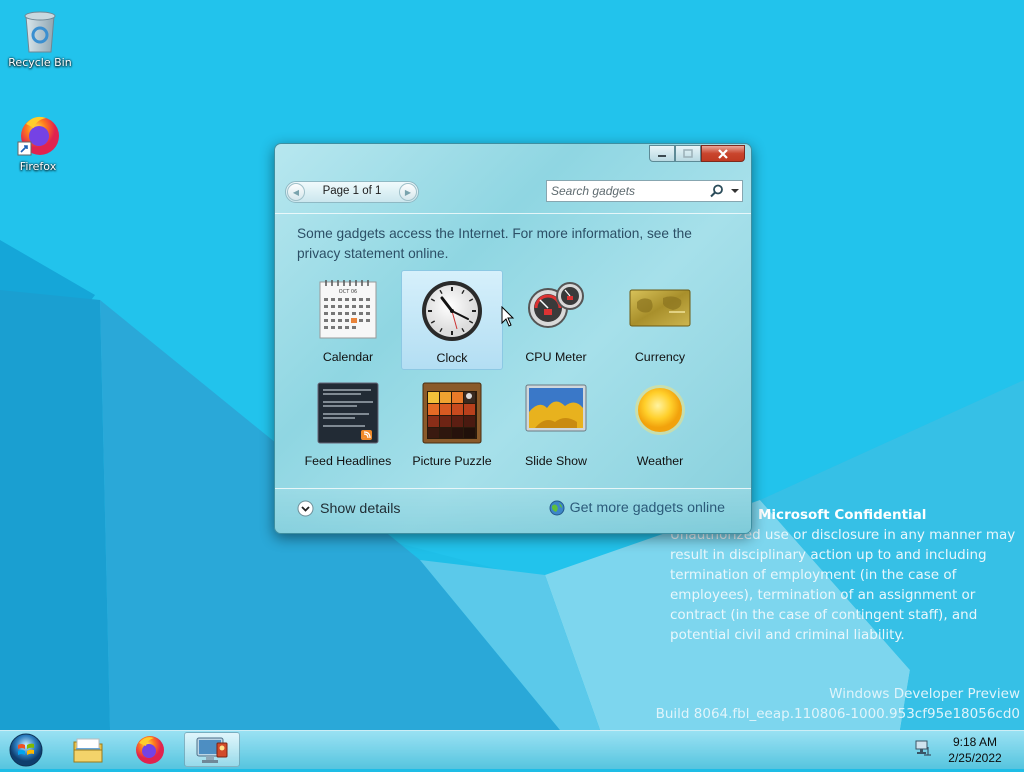 This screenshot has height=772, width=1024. I want to click on maximize-icon, so click(688, 153).